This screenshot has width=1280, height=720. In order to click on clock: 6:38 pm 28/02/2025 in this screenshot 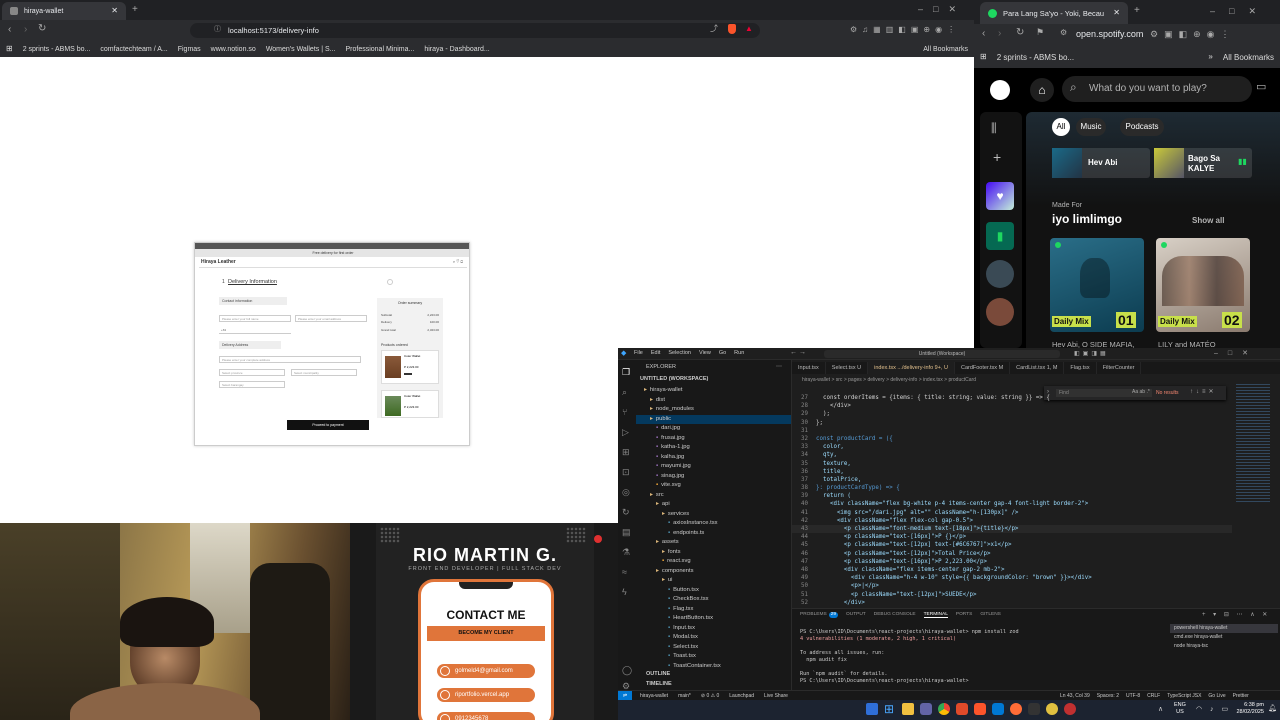, I will do `click(1247, 709)`.